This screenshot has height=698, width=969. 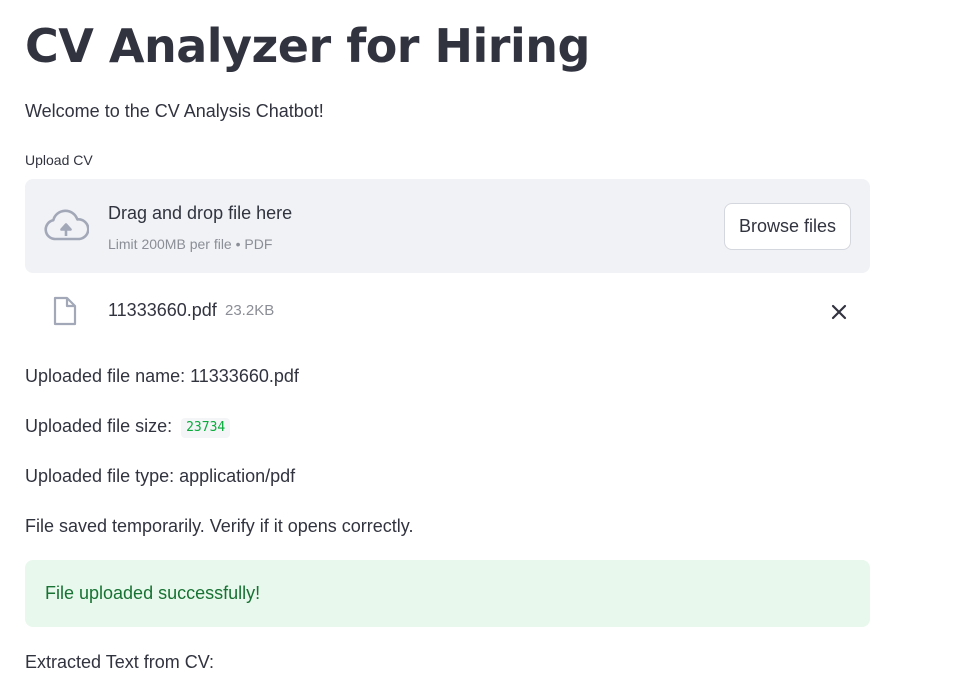 What do you see at coordinates (174, 111) in the screenshot?
I see `welcome-text: Welcome to the CV Analysis Chatbot!` at bounding box center [174, 111].